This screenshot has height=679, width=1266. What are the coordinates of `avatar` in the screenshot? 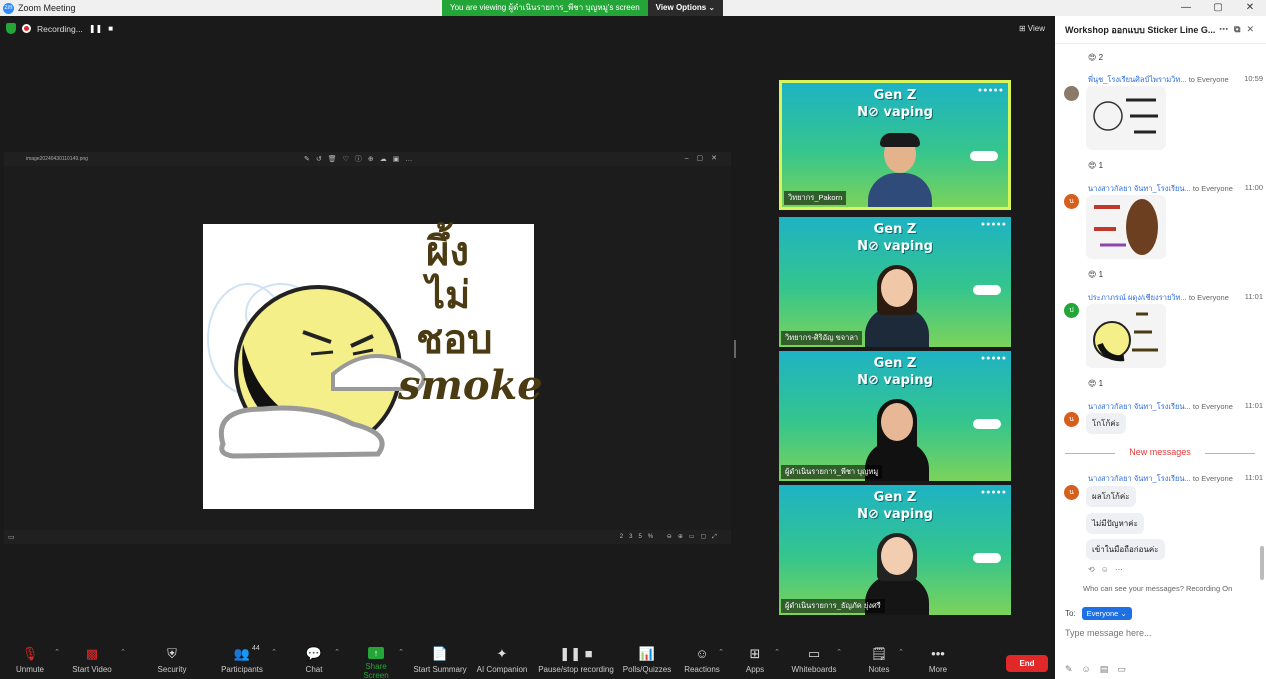 It's located at (1071, 93).